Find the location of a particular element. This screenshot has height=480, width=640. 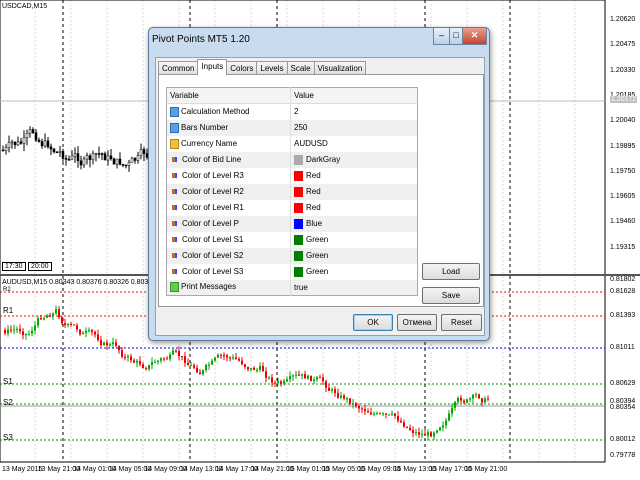

price-label: 1.20040 is located at coordinates (623, 121).